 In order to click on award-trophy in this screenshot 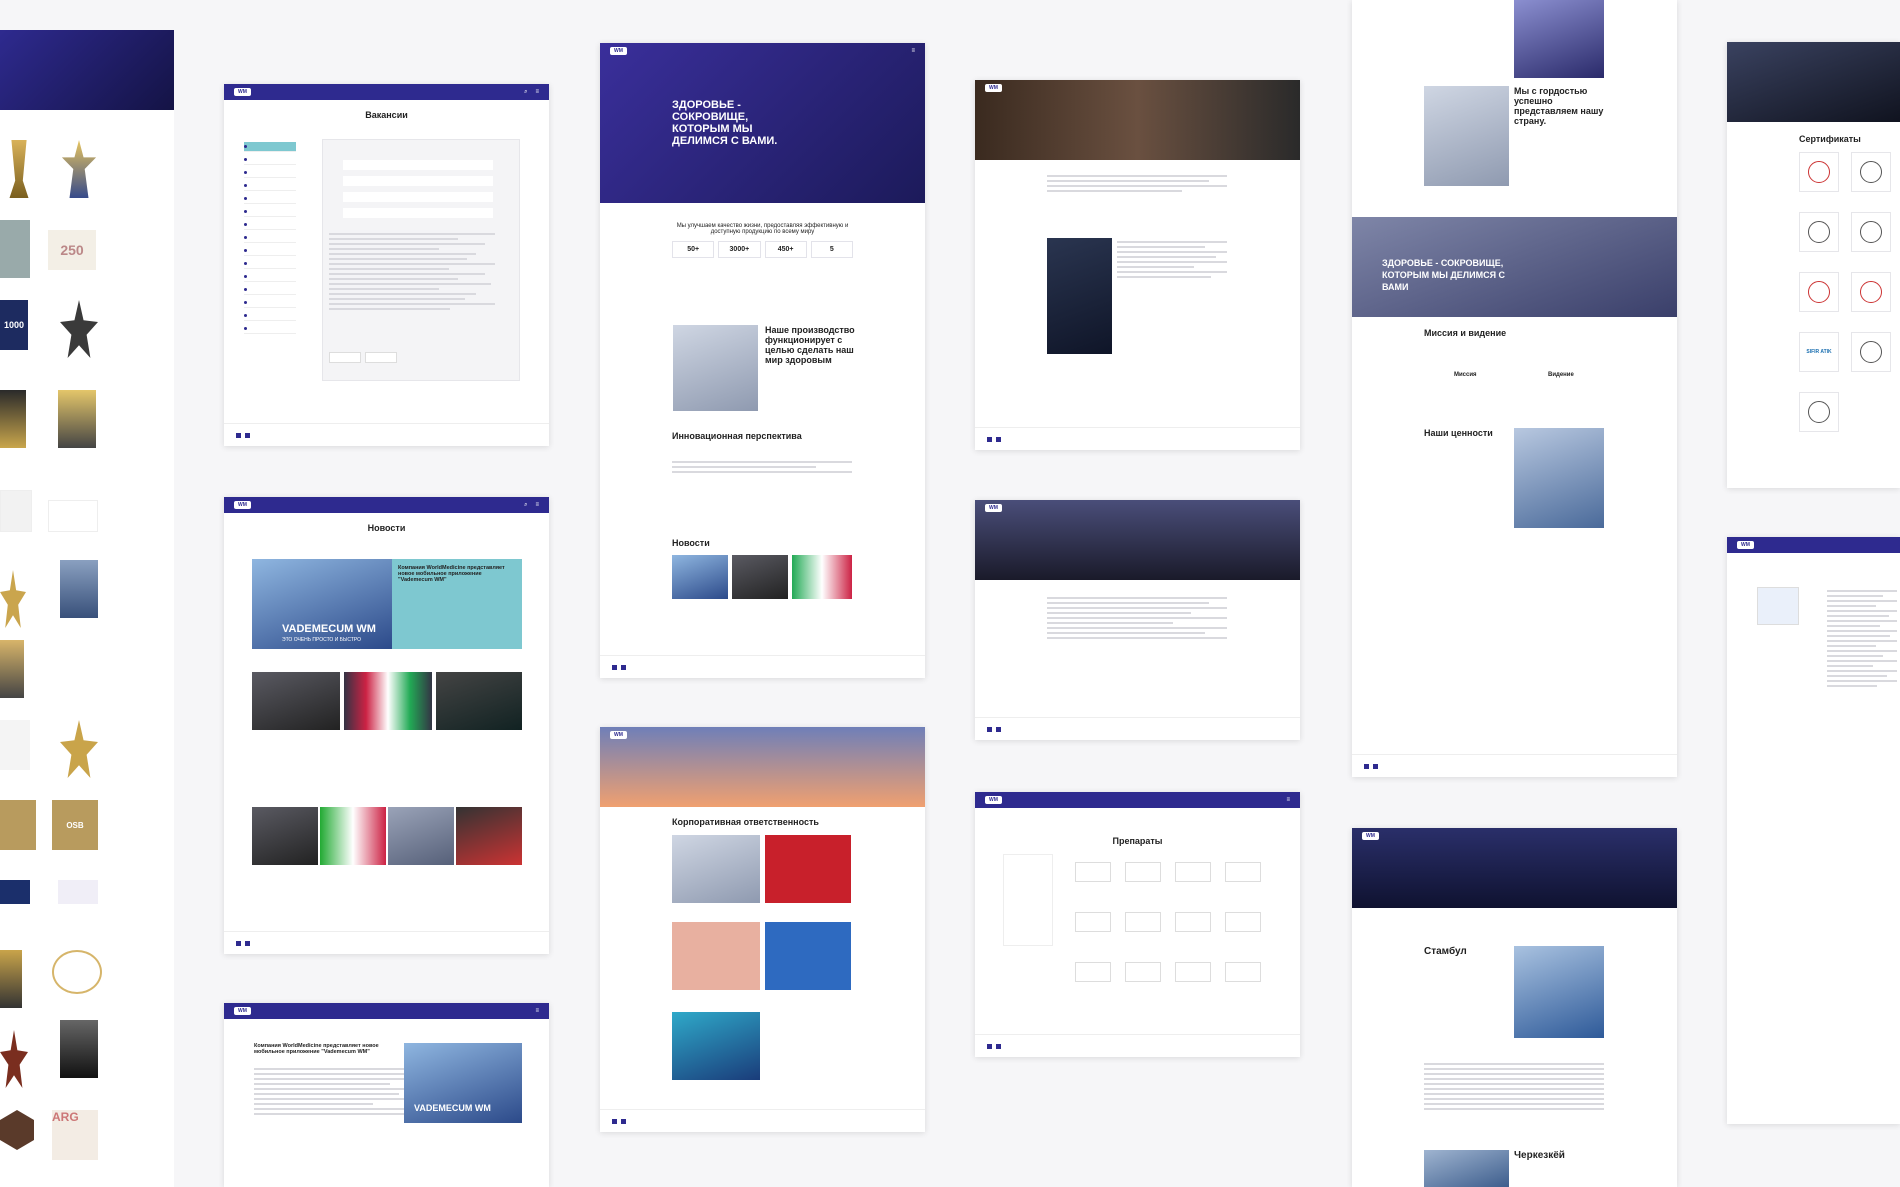, I will do `click(12, 669)`.